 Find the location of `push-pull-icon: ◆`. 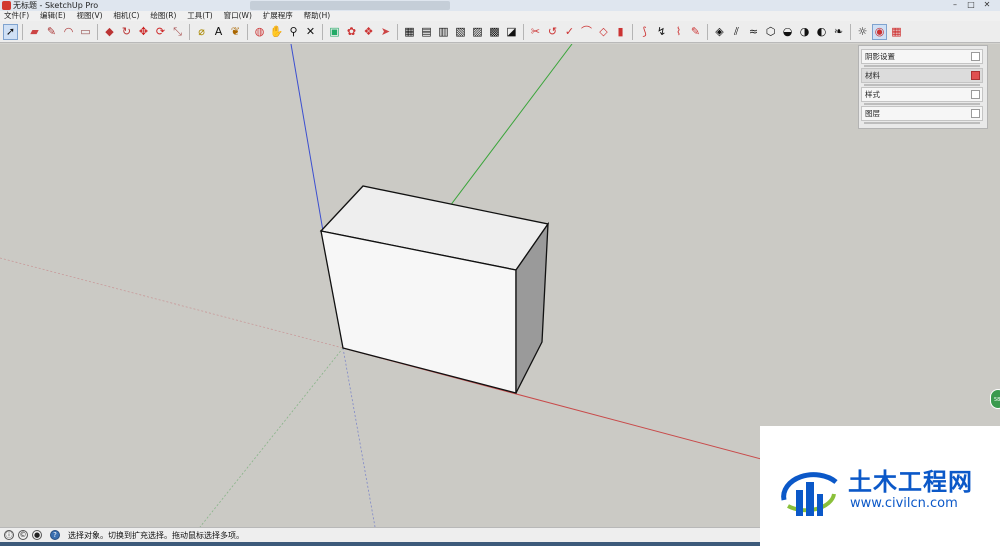

push-pull-icon: ◆ is located at coordinates (109, 32).